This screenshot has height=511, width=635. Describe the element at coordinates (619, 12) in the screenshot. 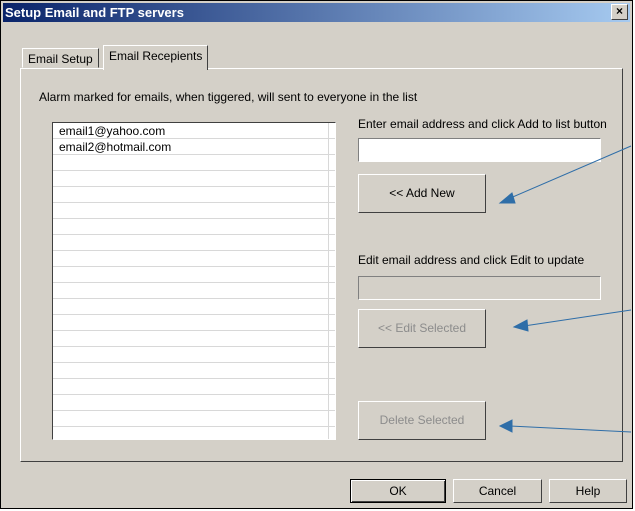

I see `close-icon: ×` at that location.